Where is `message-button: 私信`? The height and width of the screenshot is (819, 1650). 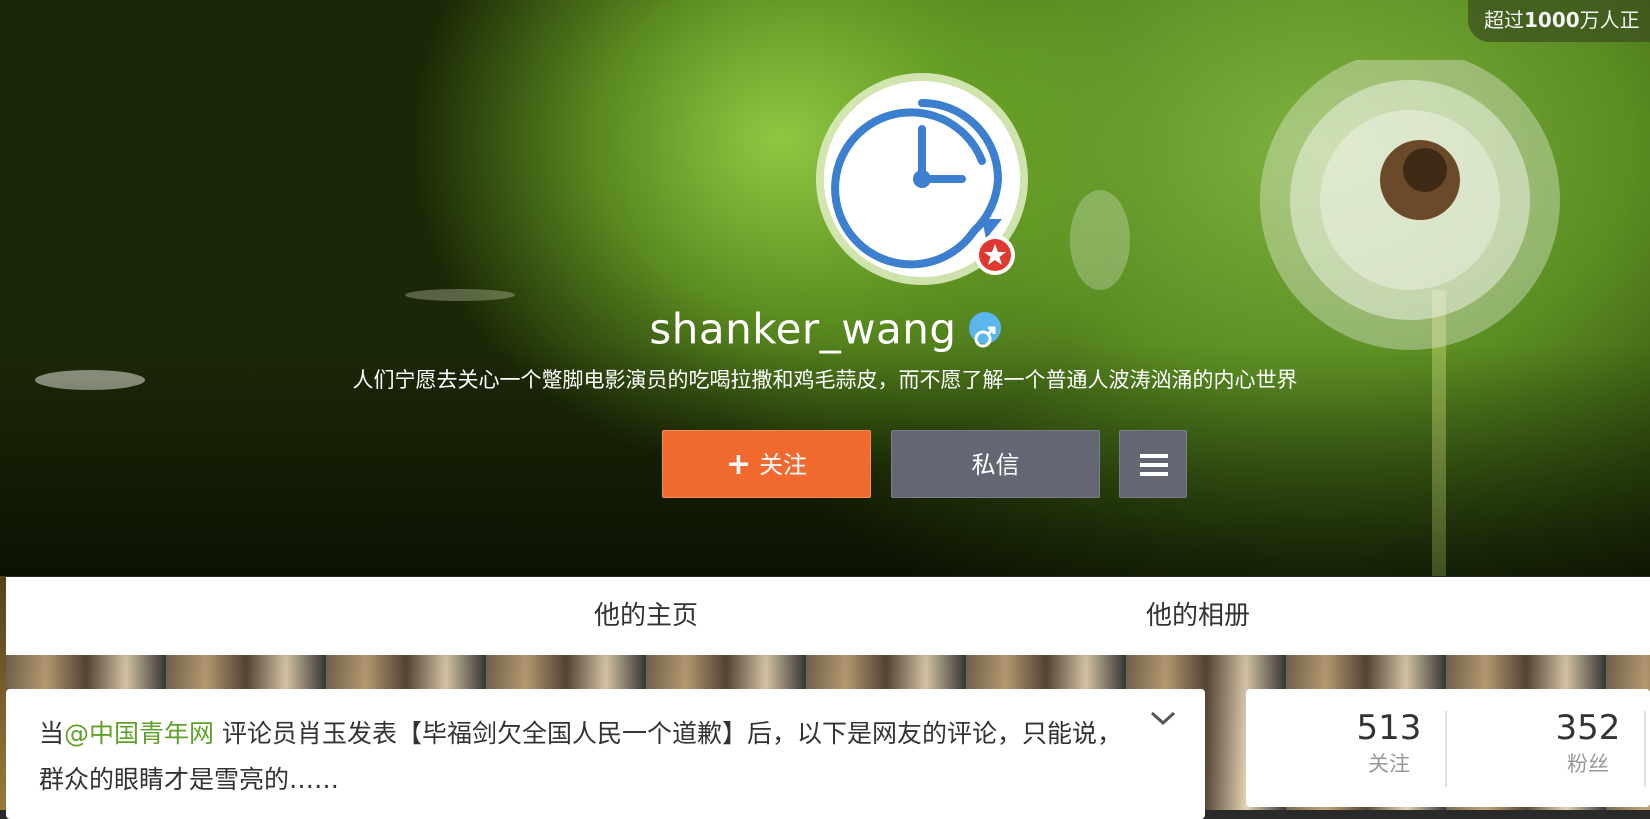
message-button: 私信 is located at coordinates (995, 464).